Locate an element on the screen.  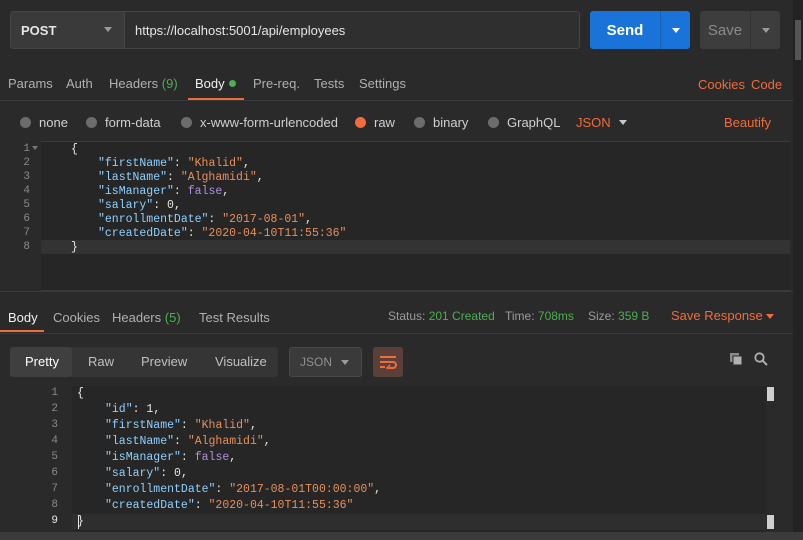
response-tab-body: Body is located at coordinates (23, 317).